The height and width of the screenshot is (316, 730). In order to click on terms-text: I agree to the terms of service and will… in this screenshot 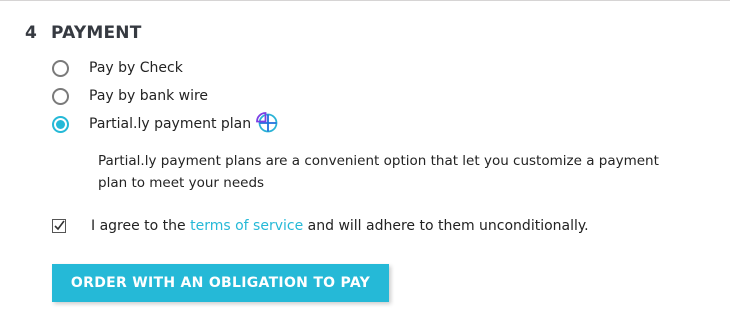, I will do `click(340, 226)`.